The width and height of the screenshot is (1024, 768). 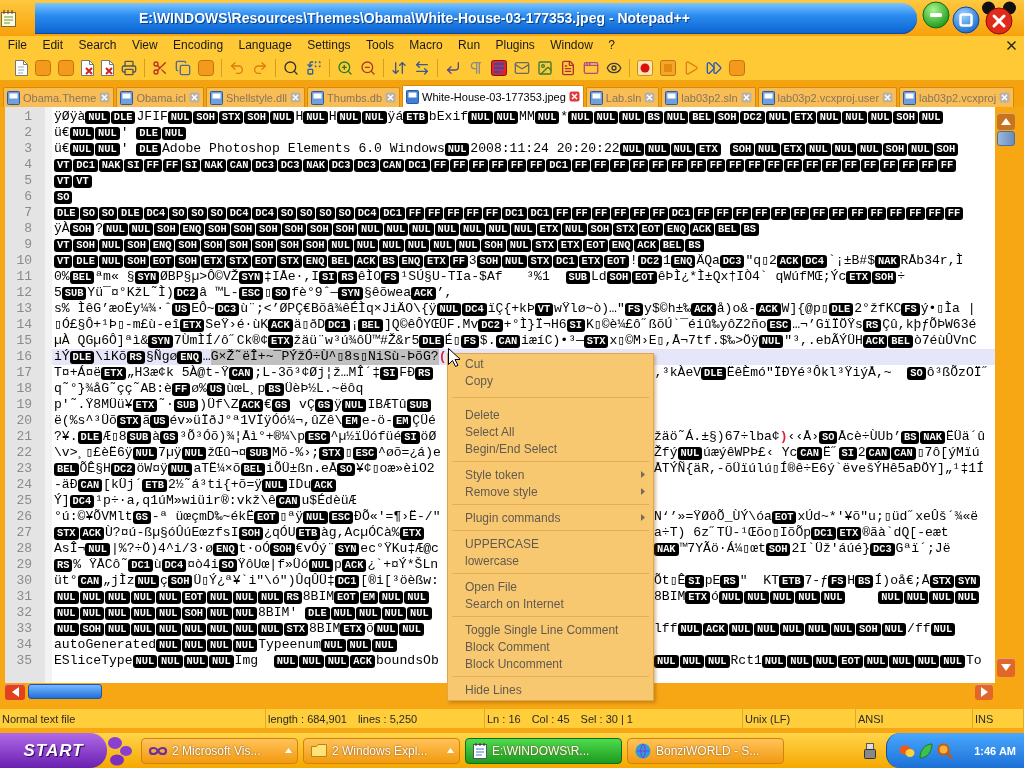 What do you see at coordinates (668, 67) in the screenshot?
I see `stop-icon` at bounding box center [668, 67].